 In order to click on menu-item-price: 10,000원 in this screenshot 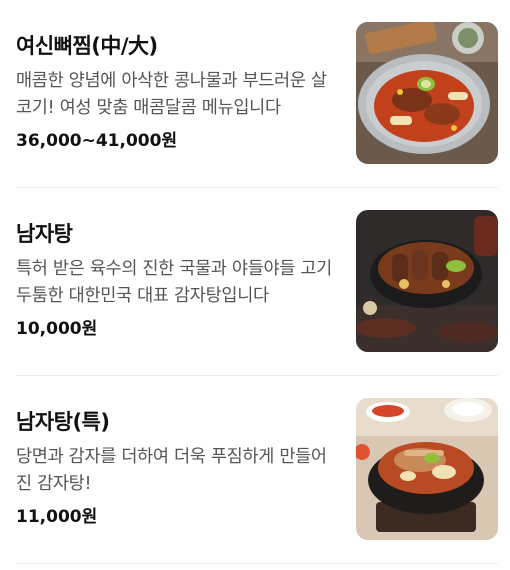, I will do `click(57, 329)`.